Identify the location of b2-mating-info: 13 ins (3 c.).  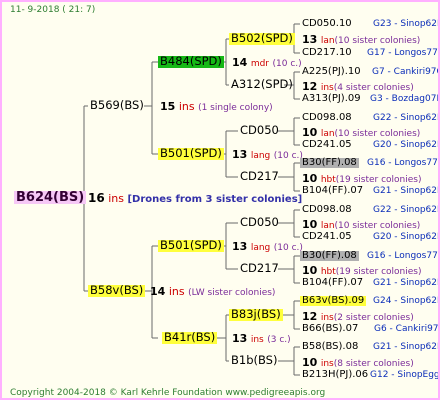
(261, 339).